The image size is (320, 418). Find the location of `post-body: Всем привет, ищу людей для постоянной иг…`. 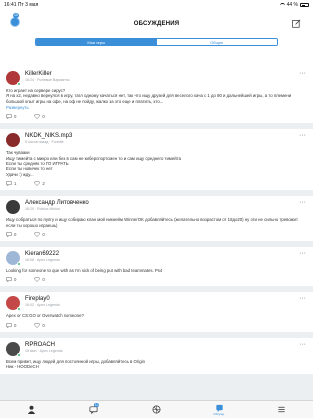

post-body: Всем привет, ищу людей для постоянной иг… is located at coordinates (75, 364).